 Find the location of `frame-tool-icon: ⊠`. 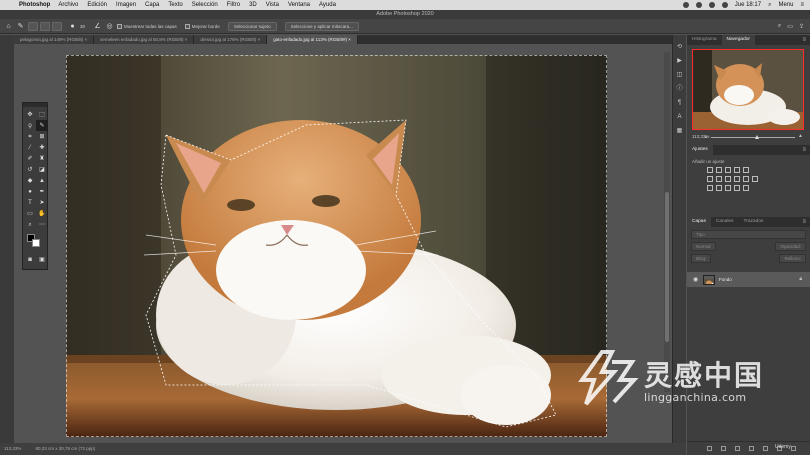

frame-tool-icon: ⊠ is located at coordinates (42, 136).